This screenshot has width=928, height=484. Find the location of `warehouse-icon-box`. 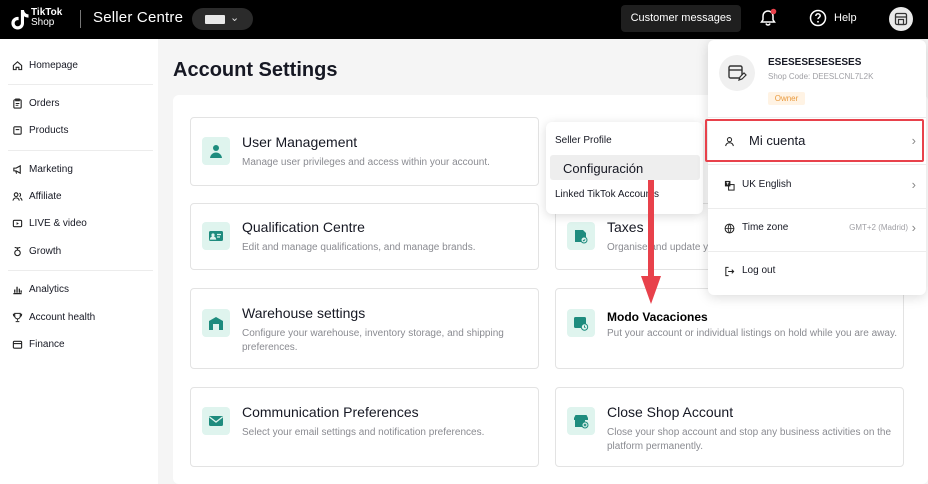

warehouse-icon-box is located at coordinates (216, 323).